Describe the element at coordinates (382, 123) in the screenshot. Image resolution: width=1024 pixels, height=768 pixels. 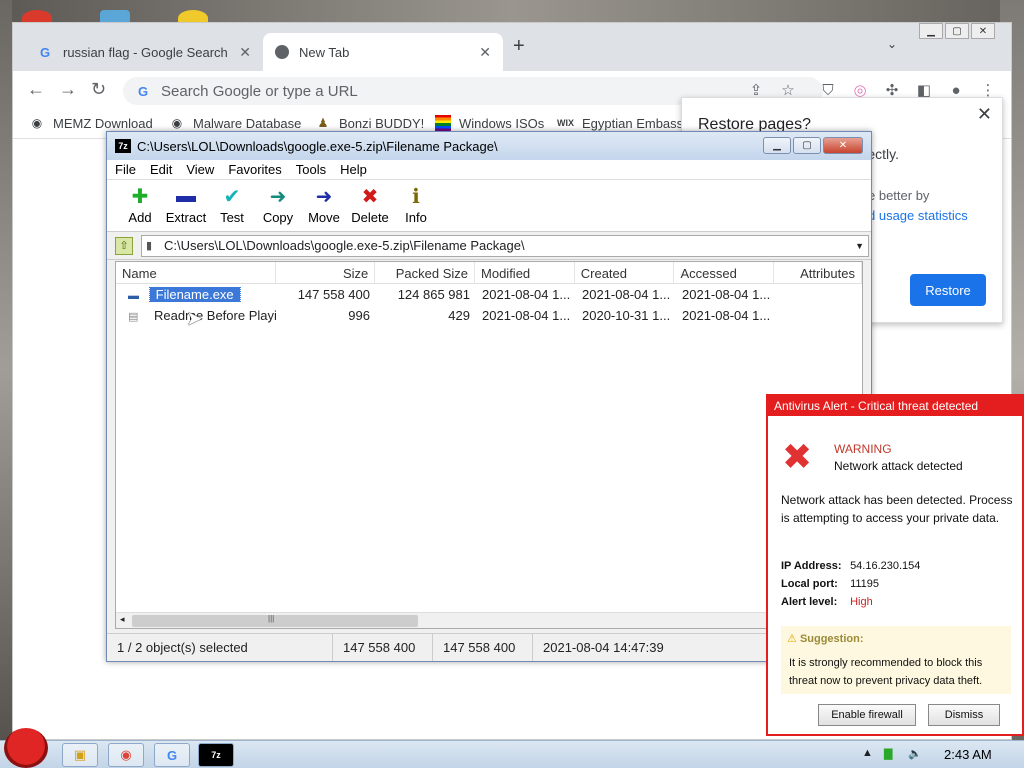
I see `bookmark-label: Bonzi BUDDY!` at that location.